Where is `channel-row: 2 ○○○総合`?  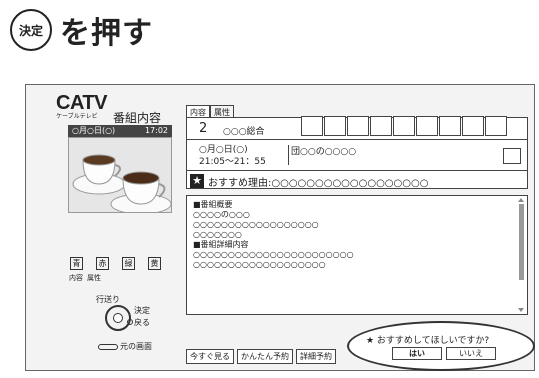
channel-row: 2 ○○○総合 is located at coordinates (357, 128).